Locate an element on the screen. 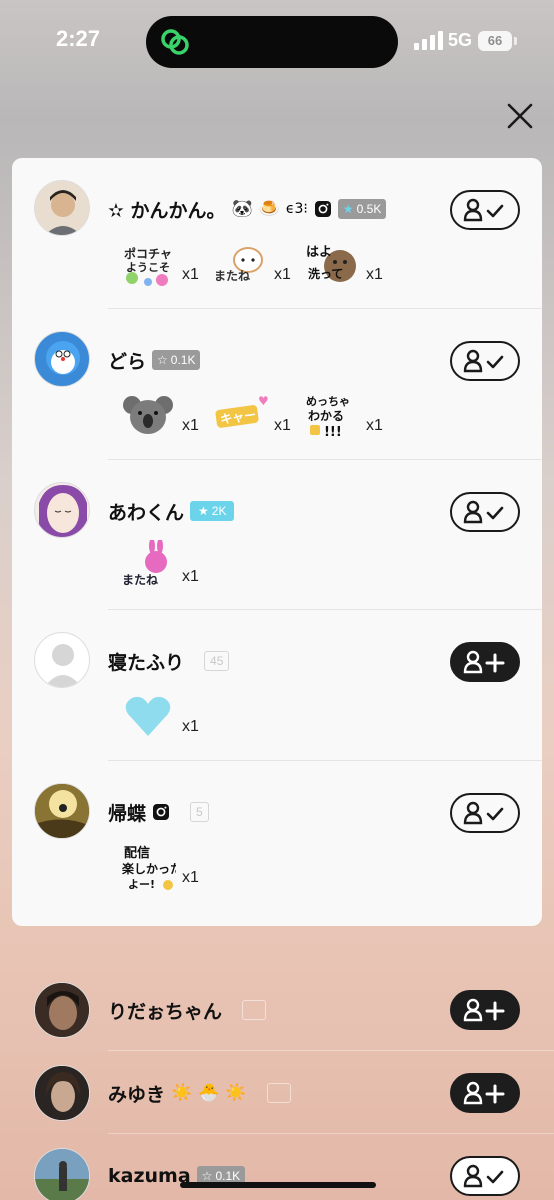 This screenshot has height=1200, width=554. gift-item: キャー ♥ x1 is located at coordinates (258, 415).